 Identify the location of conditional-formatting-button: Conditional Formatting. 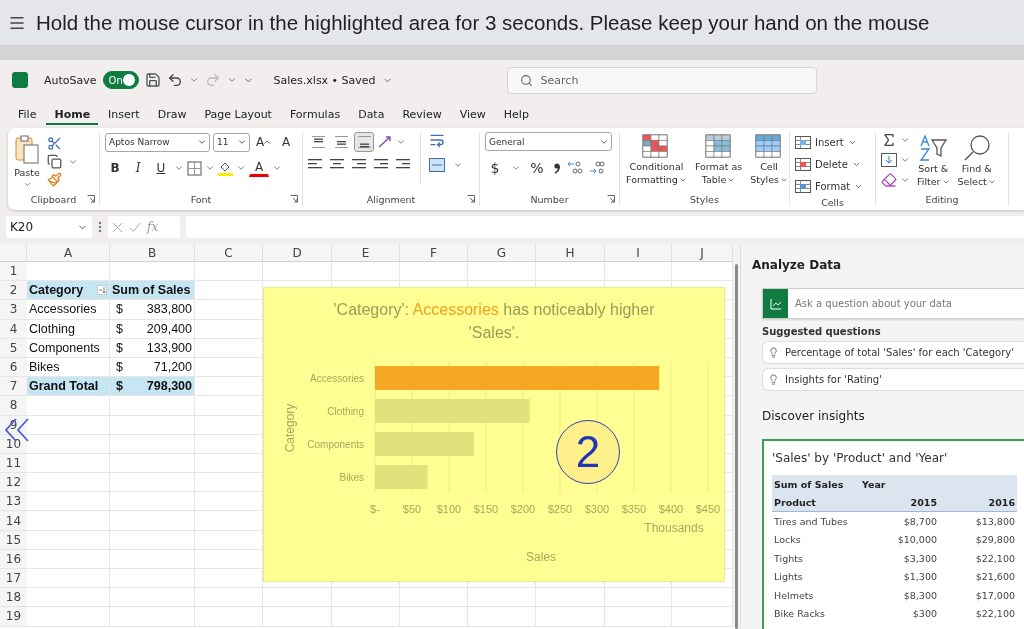
(656, 160).